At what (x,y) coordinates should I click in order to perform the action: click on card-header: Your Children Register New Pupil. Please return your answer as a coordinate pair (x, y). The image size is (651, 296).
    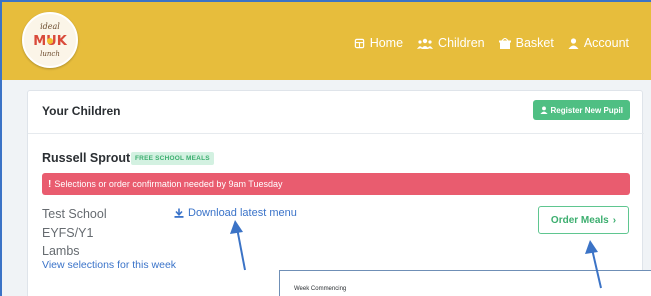
    Looking at the image, I should click on (336, 112).